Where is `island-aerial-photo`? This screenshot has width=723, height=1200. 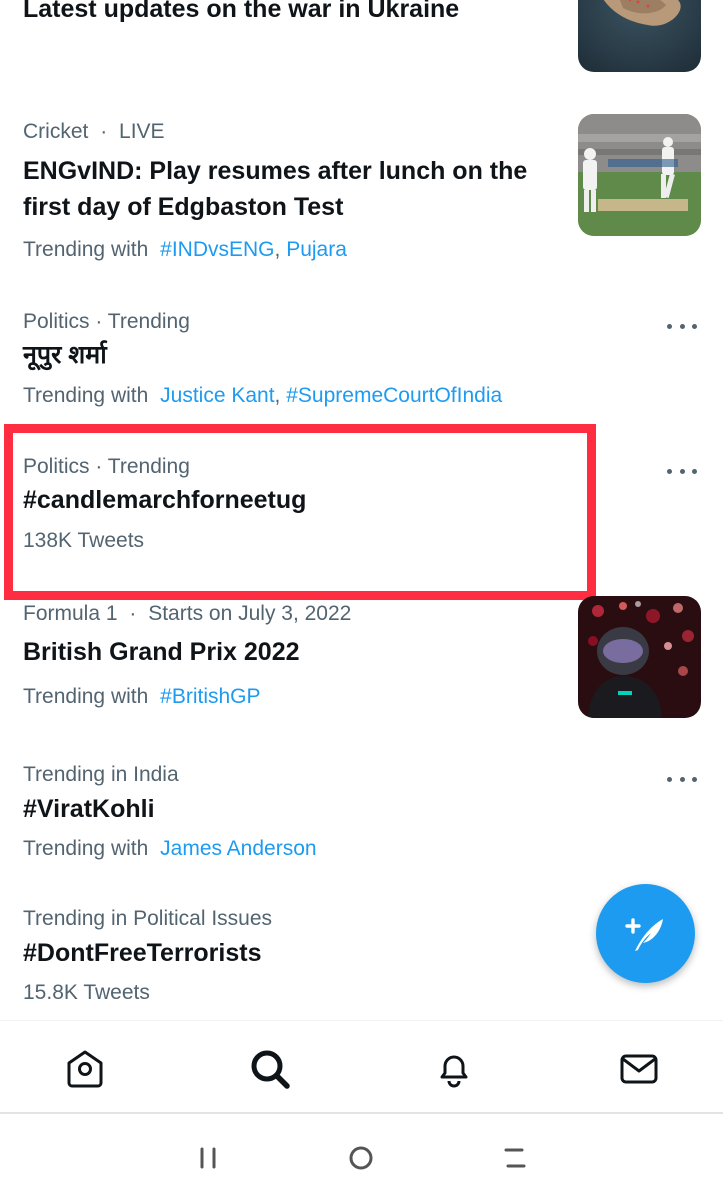 island-aerial-photo is located at coordinates (639, 36).